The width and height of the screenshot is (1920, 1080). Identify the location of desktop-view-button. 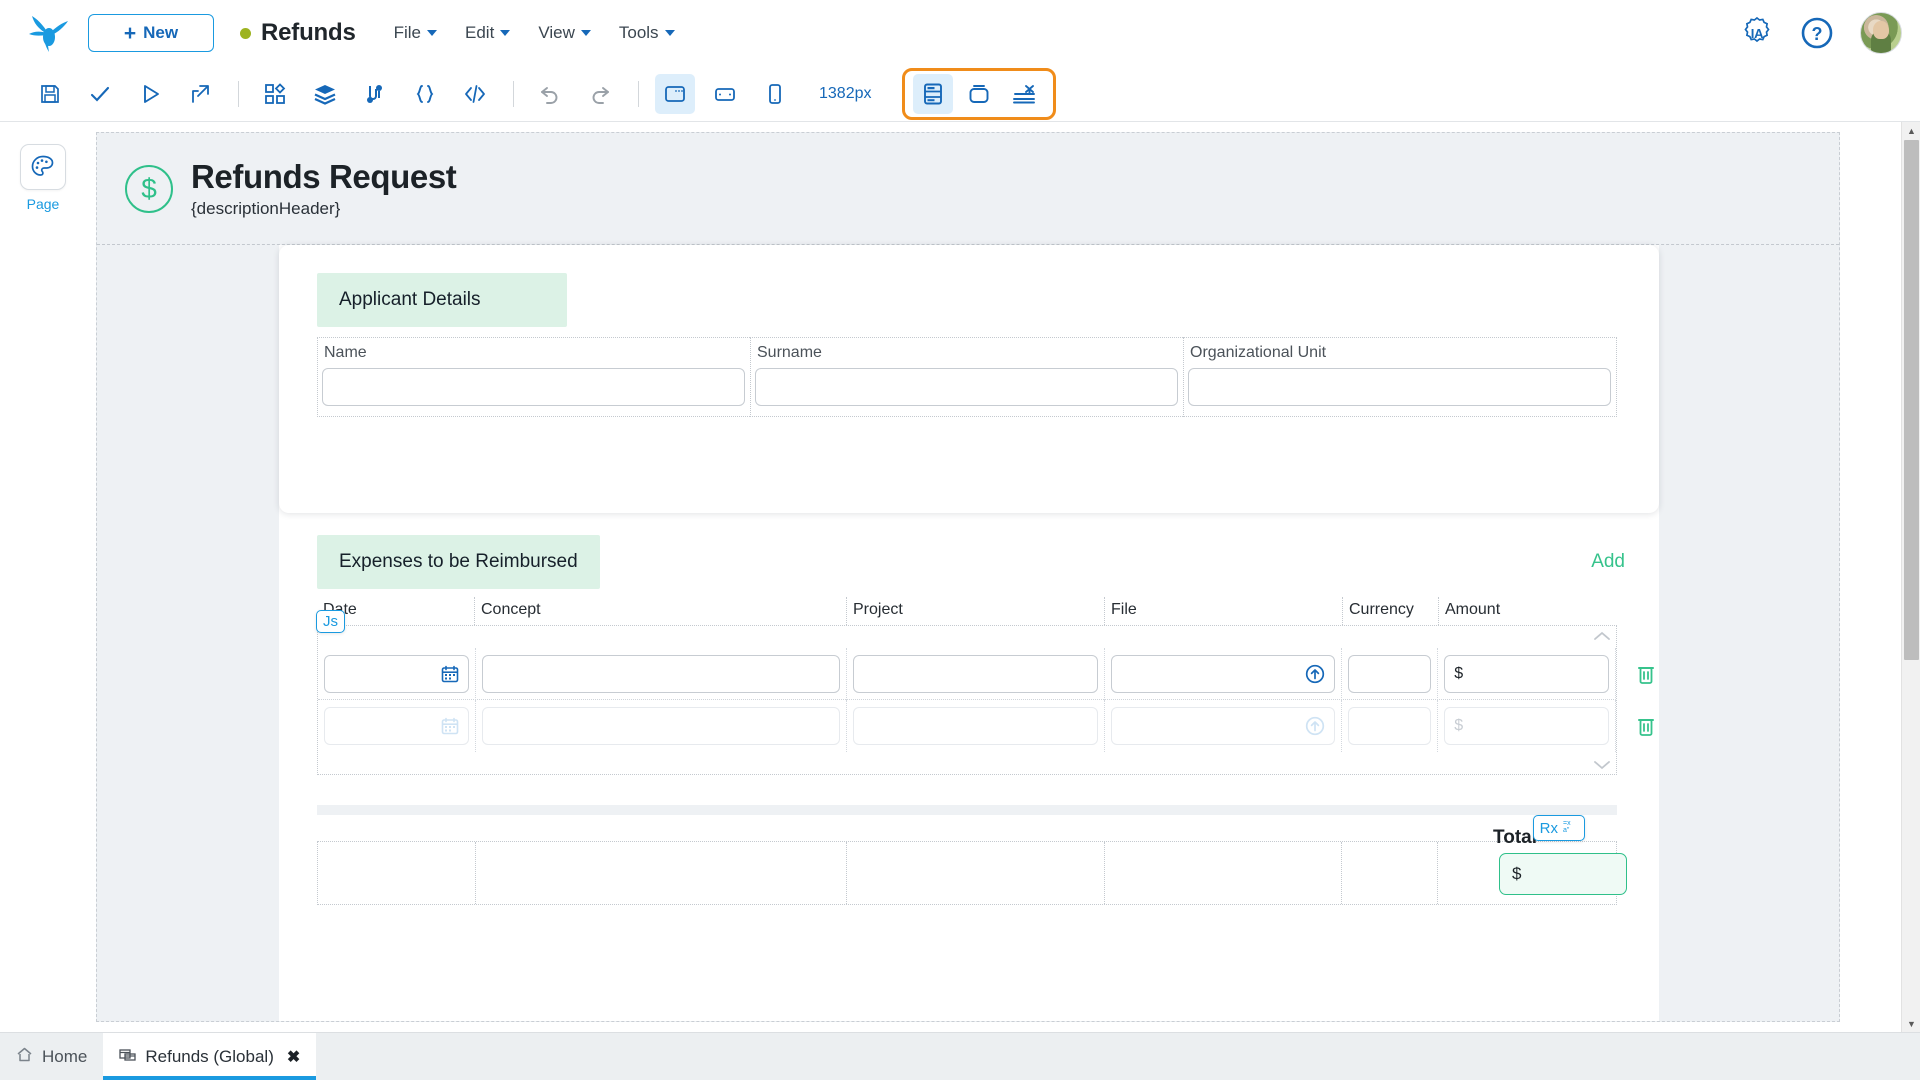
(675, 93).